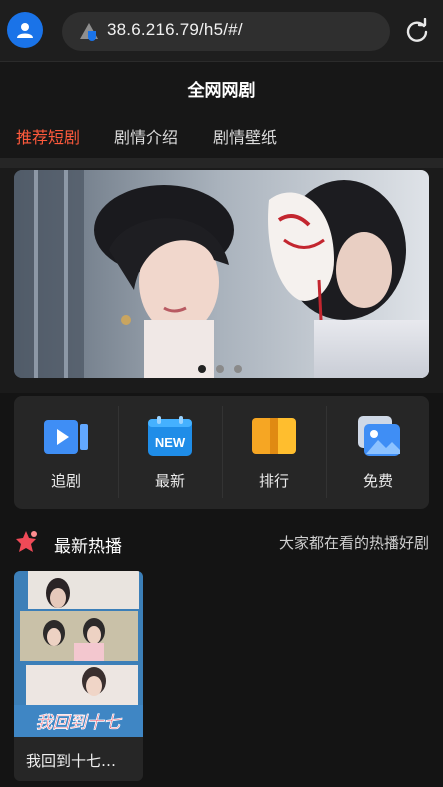 This screenshot has width=443, height=787. What do you see at coordinates (169, 481) in the screenshot?
I see `quick-nav-label: 最新` at bounding box center [169, 481].